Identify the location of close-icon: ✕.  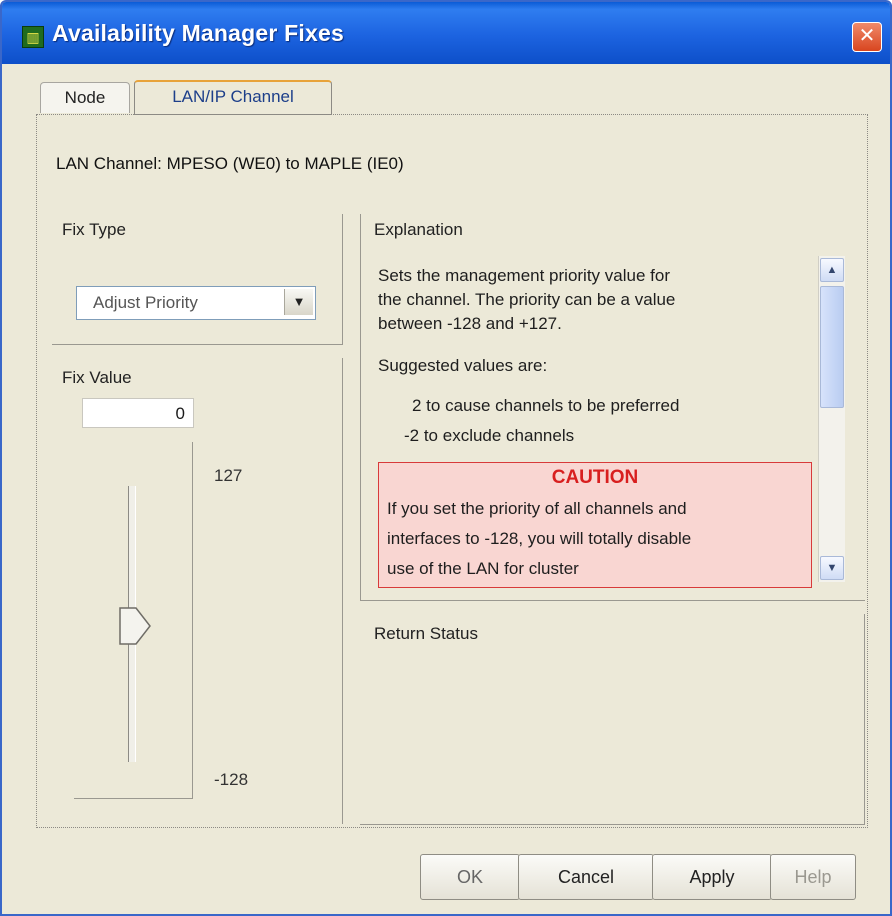
(867, 36).